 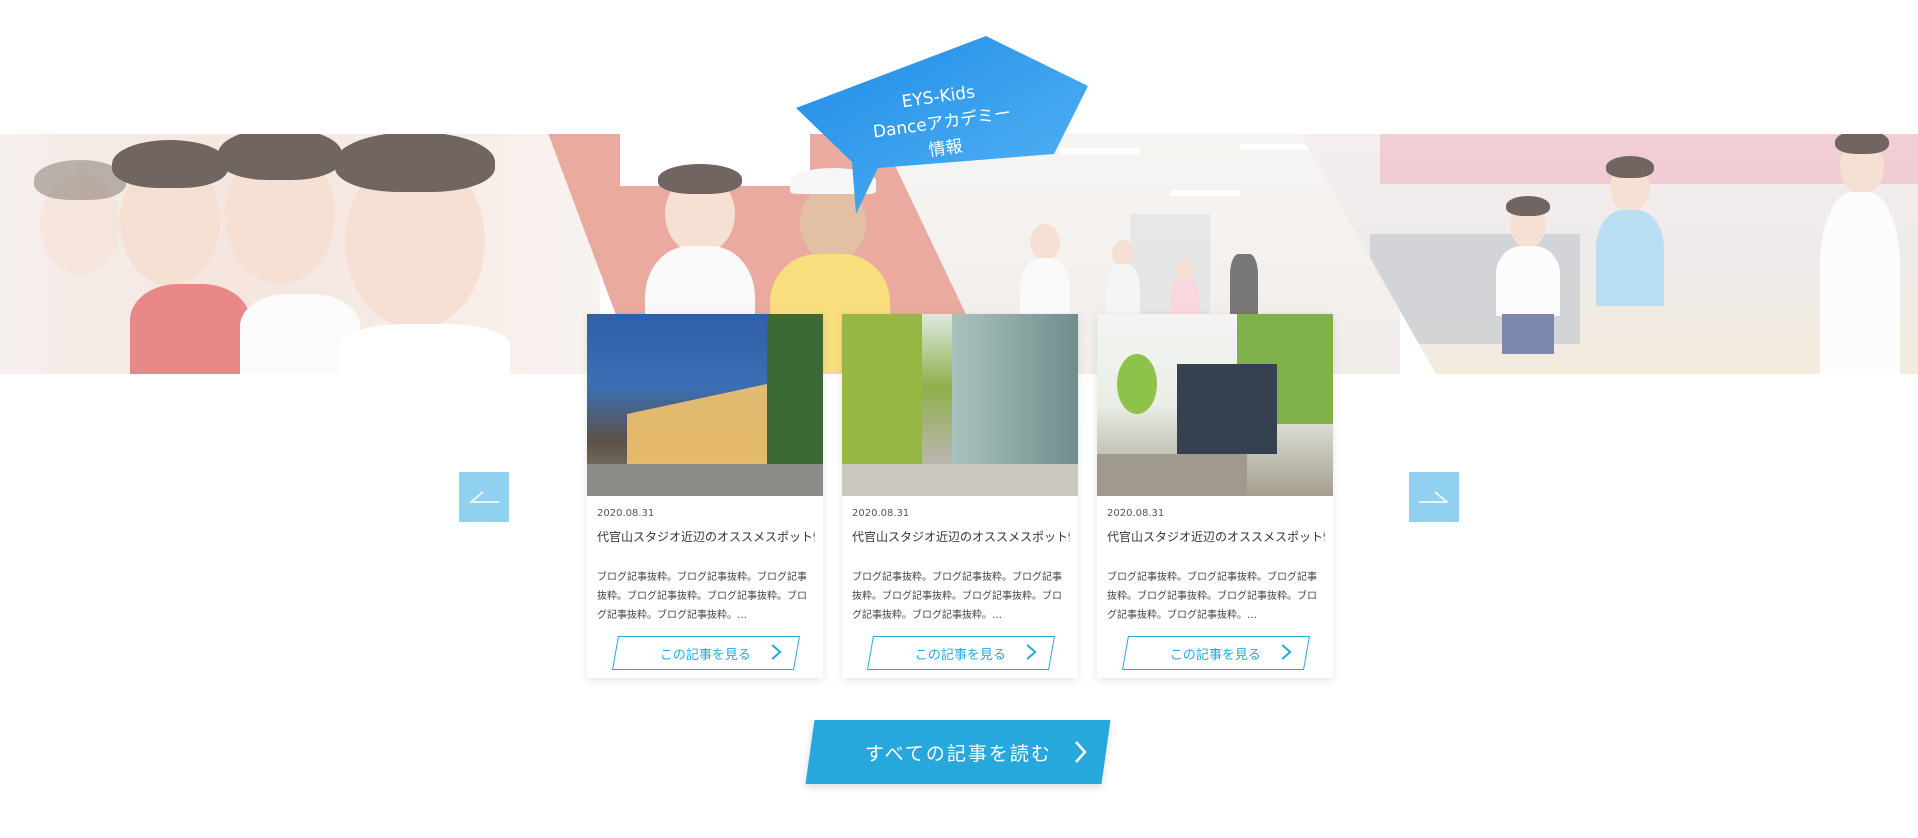 I want to click on section-title-bubble: EYS-Kids Danceアカデミー 情報, so click(x=942, y=126).